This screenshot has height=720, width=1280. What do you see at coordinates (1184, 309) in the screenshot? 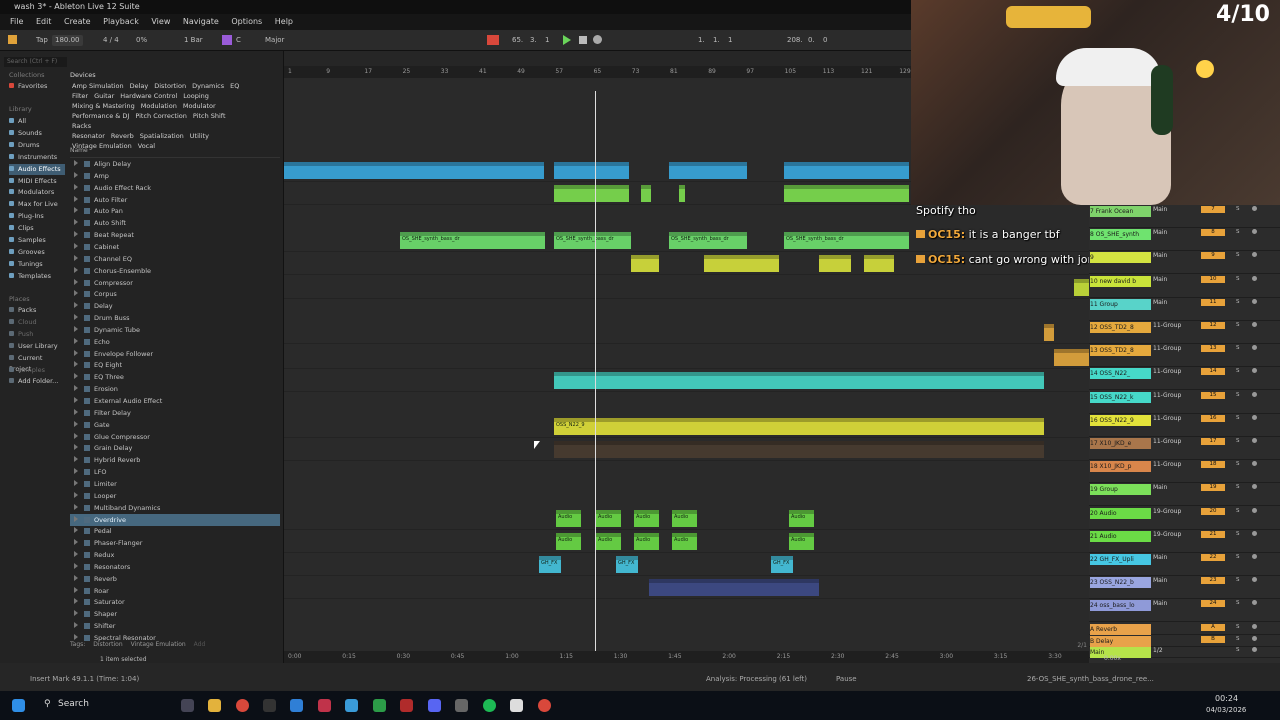
I see `mixer-track: 11 Group Main 11 S` at bounding box center [1184, 309].